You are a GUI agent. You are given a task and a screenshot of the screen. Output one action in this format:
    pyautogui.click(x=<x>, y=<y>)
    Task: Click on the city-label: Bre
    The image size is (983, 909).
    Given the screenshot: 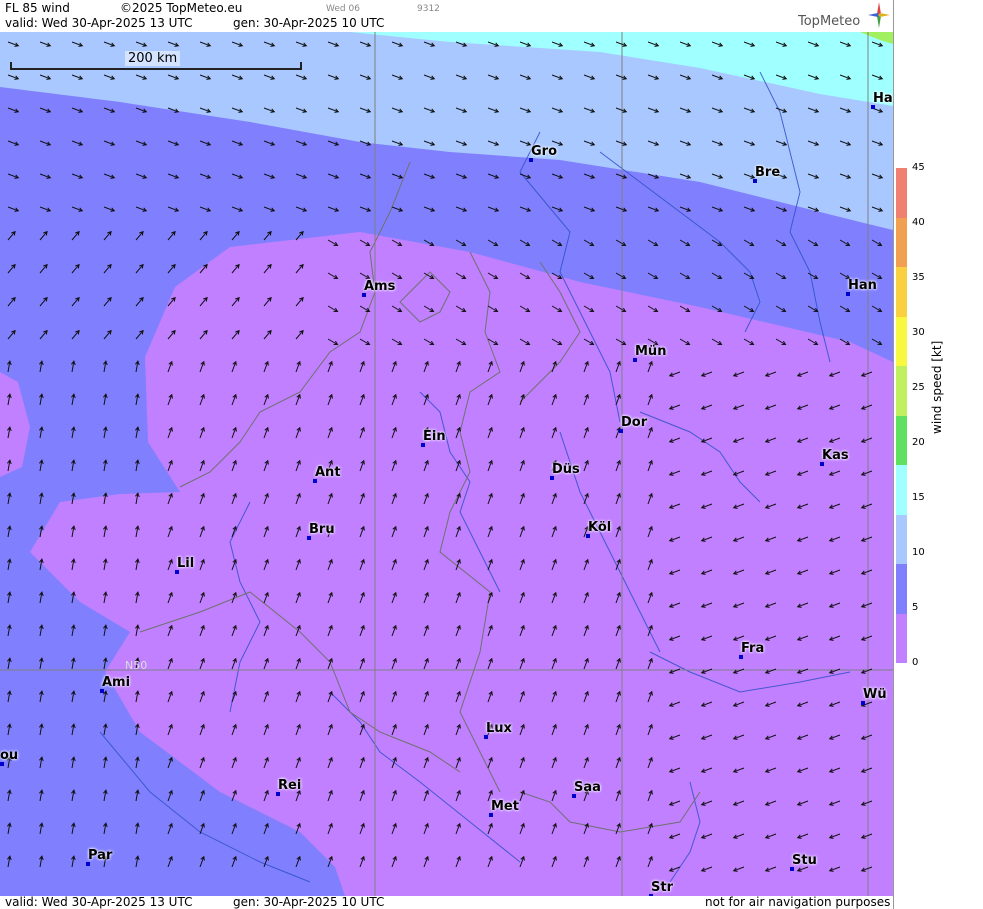 What is the action you would take?
    pyautogui.click(x=768, y=172)
    